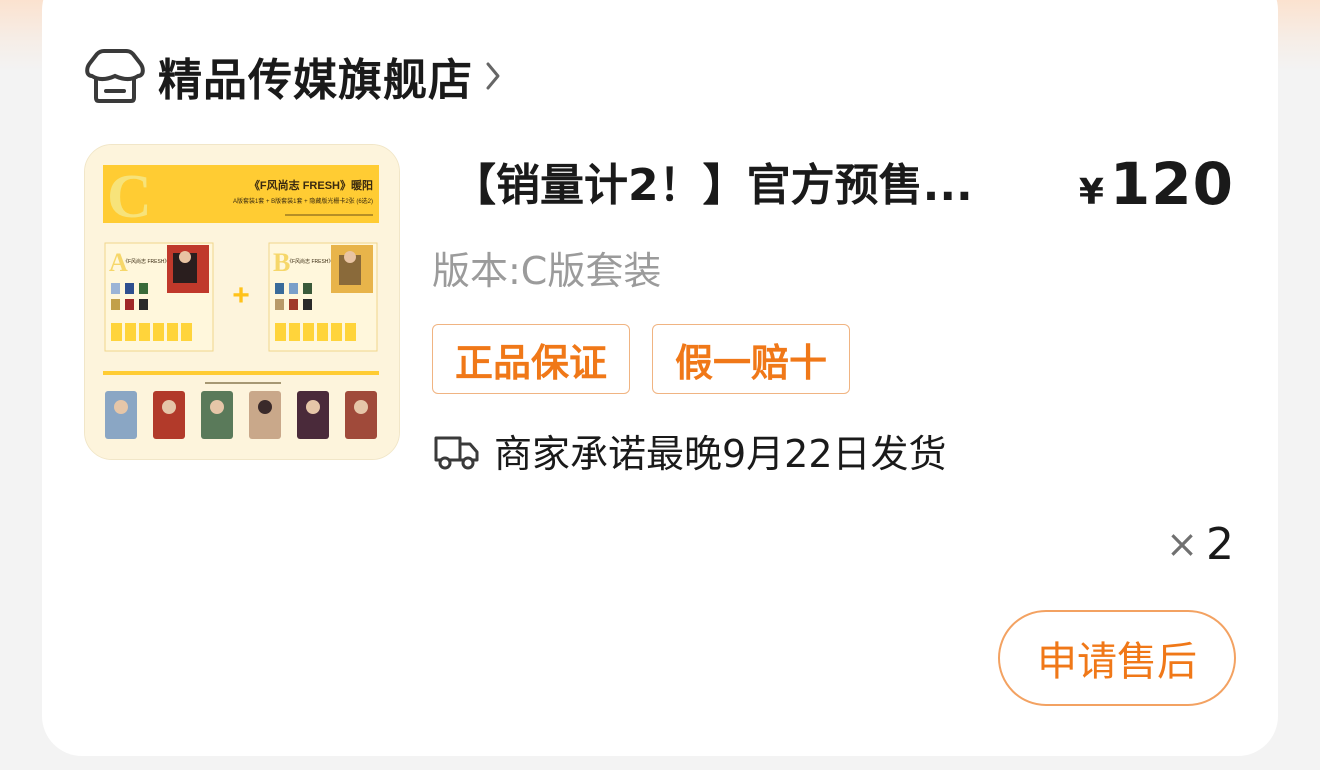  What do you see at coordinates (493, 76) in the screenshot?
I see `chevron-right-icon` at bounding box center [493, 76].